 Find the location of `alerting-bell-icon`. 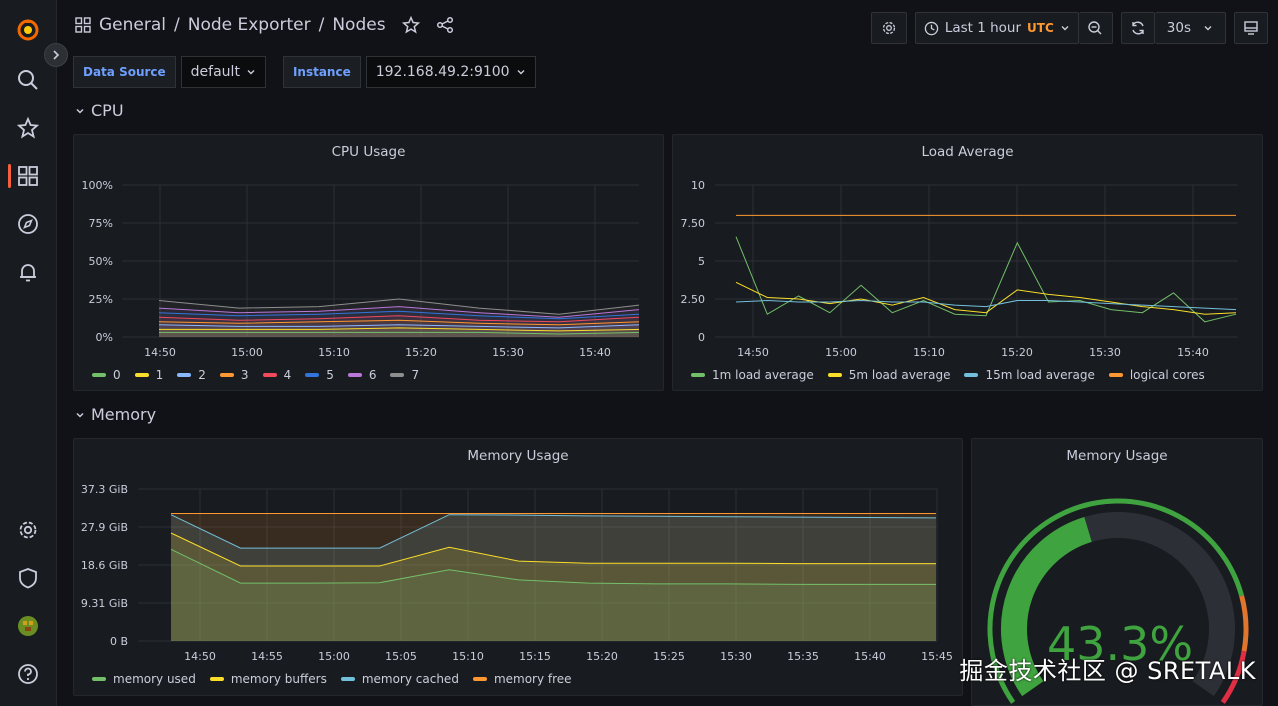

alerting-bell-icon is located at coordinates (28, 272).